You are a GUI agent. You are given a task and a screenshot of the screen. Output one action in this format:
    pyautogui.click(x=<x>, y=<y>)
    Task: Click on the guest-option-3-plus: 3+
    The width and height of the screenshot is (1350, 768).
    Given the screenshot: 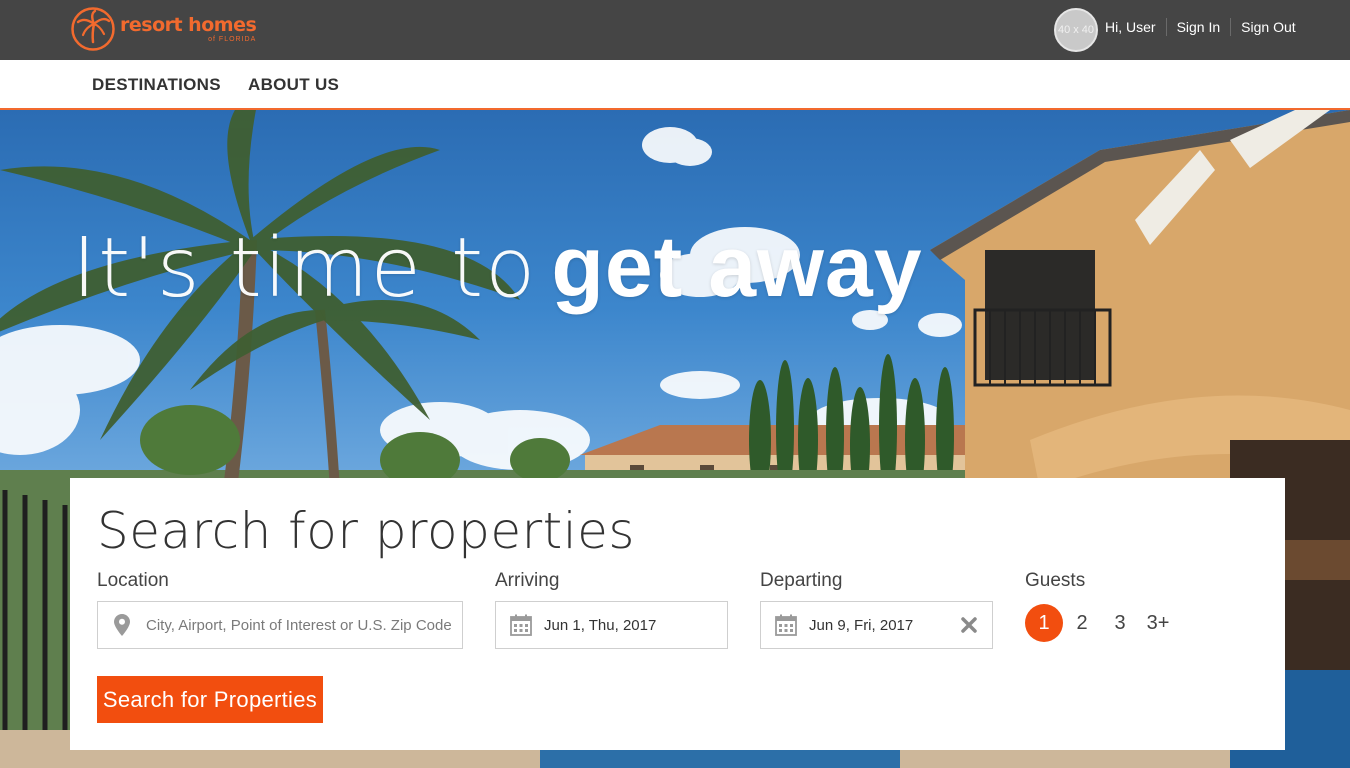 What is the action you would take?
    pyautogui.click(x=1158, y=623)
    